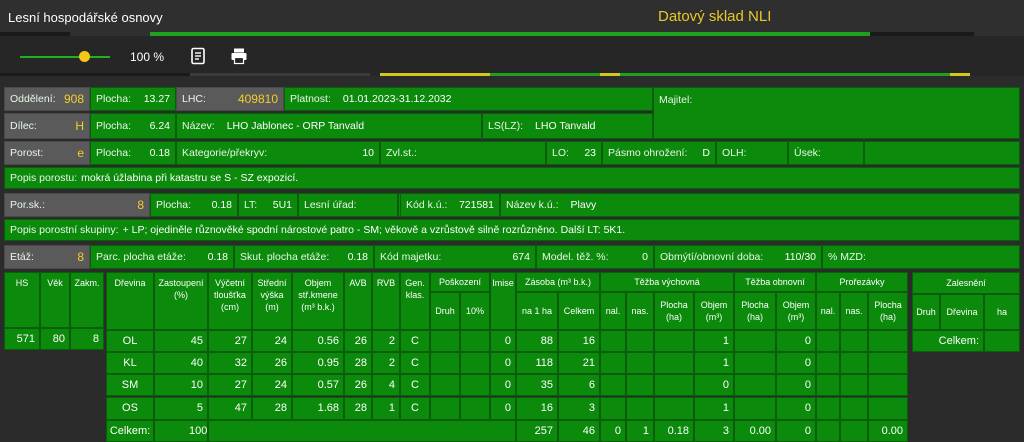 This screenshot has height=442, width=1024. Describe the element at coordinates (595, 257) in the screenshot. I see `model-tezby-cell: Model. těž. %: 0` at that location.